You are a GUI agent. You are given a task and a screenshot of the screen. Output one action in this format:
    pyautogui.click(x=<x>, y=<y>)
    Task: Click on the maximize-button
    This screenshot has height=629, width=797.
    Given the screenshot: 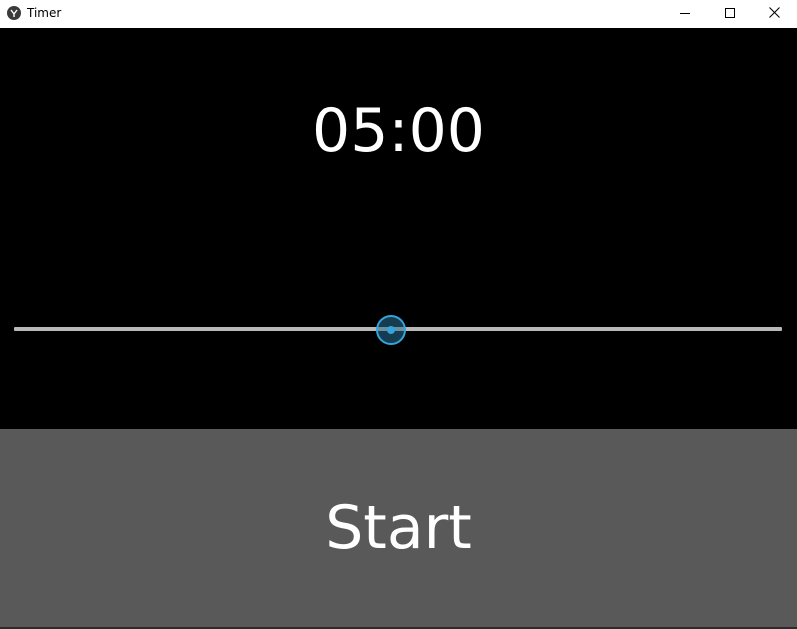 What is the action you would take?
    pyautogui.click(x=729, y=14)
    